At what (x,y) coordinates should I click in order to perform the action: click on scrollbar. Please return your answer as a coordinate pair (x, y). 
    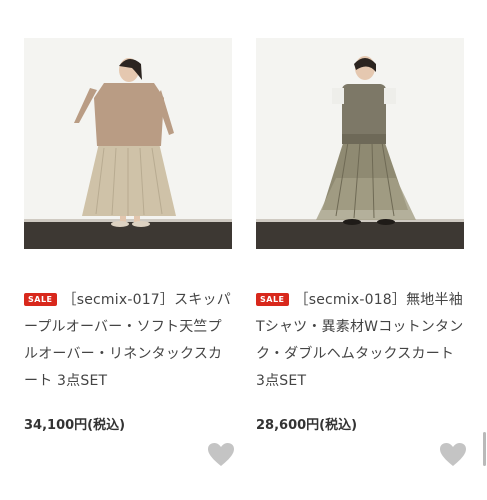
    Looking at the image, I should click on (484, 449).